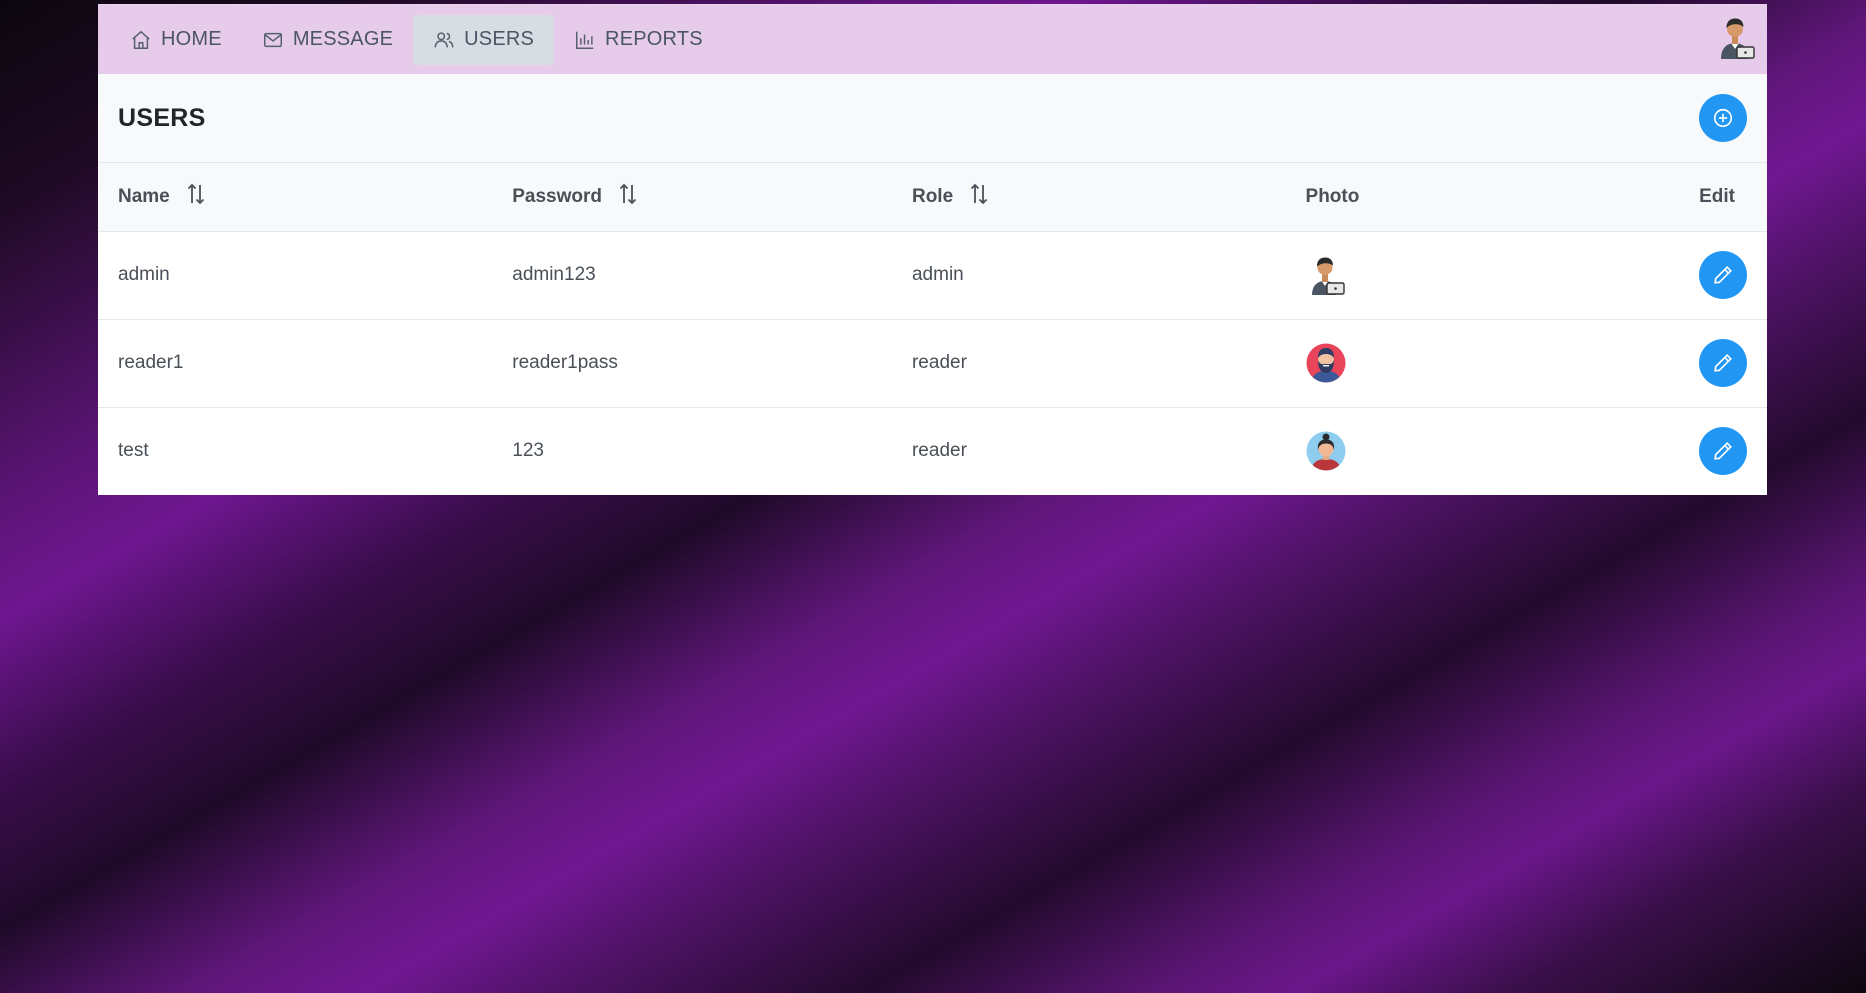  Describe the element at coordinates (133, 451) in the screenshot. I see `cell-name: test` at that location.